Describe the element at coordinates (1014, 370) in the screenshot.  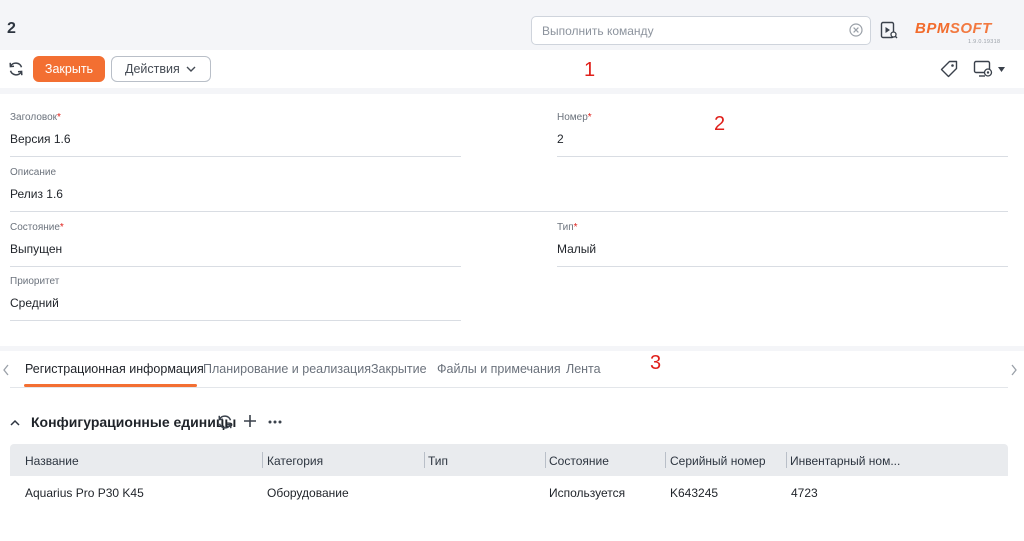
I see `scroll-right-icon` at that location.